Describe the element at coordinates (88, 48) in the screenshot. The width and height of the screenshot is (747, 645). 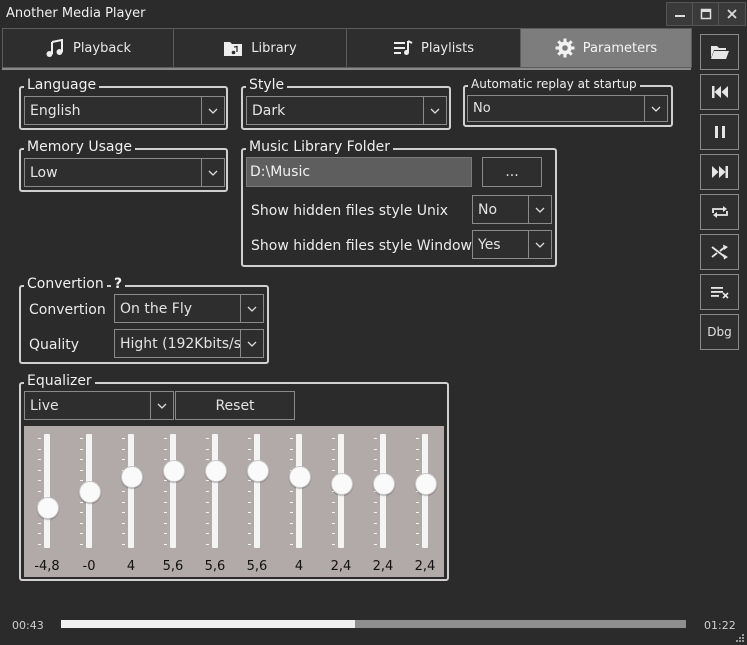
I see `tab-playback: Playback` at that location.